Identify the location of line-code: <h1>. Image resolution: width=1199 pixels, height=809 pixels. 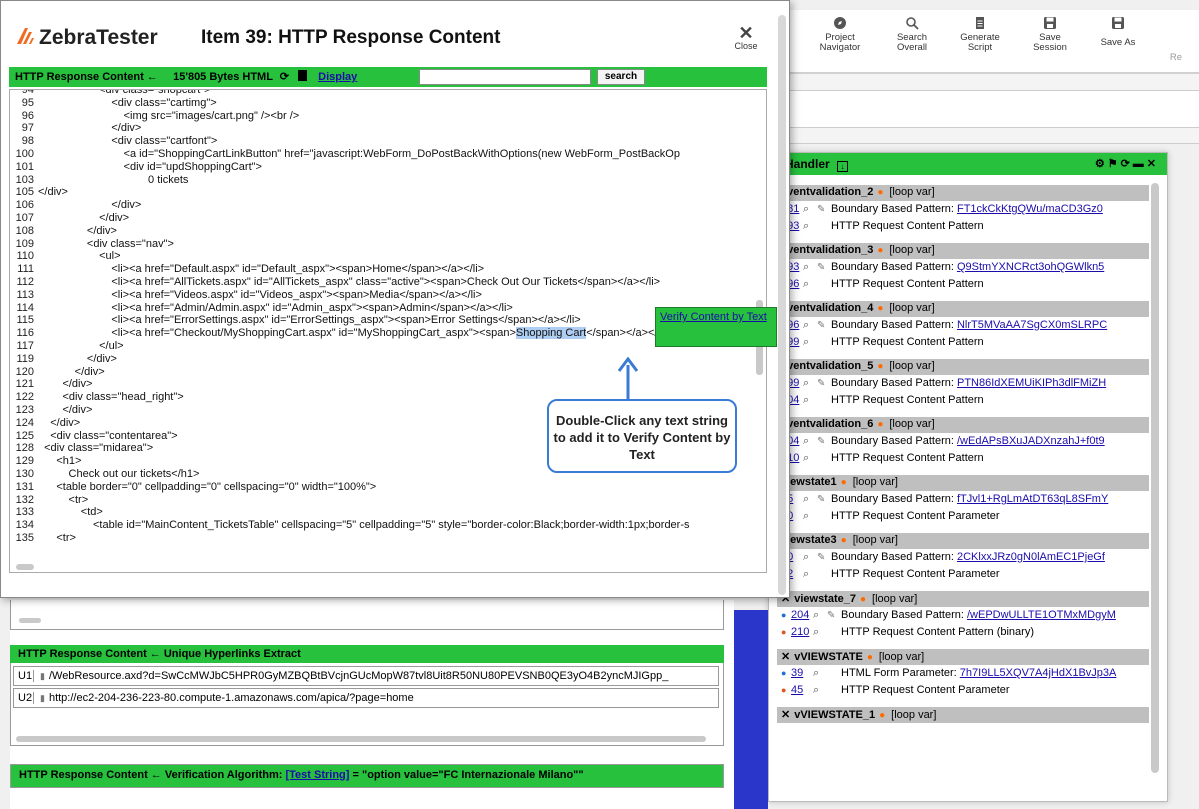
(59, 461).